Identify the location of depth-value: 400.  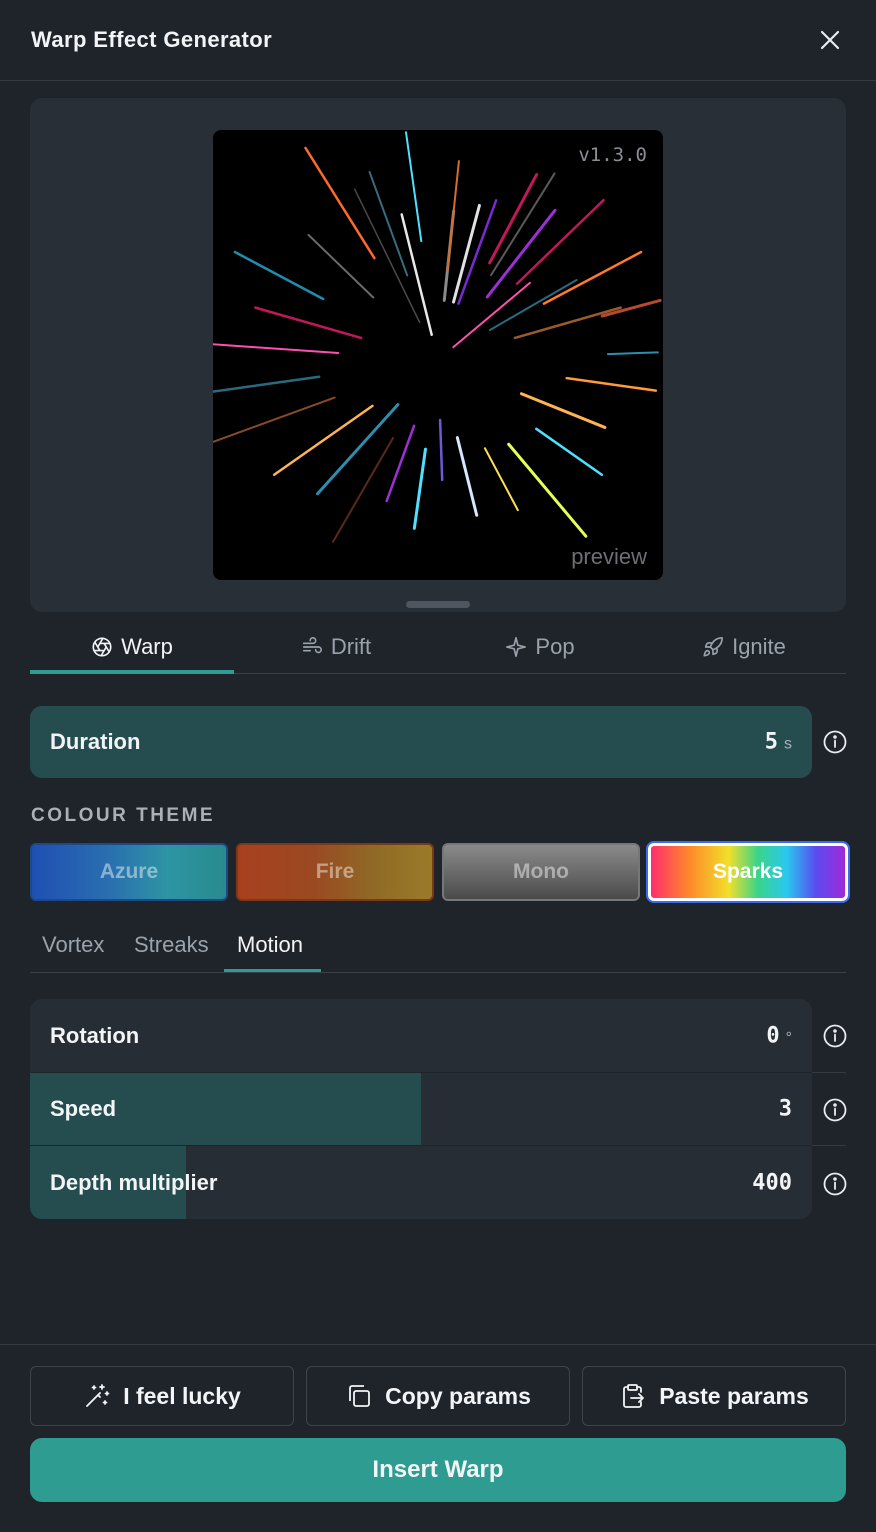
(772, 1182).